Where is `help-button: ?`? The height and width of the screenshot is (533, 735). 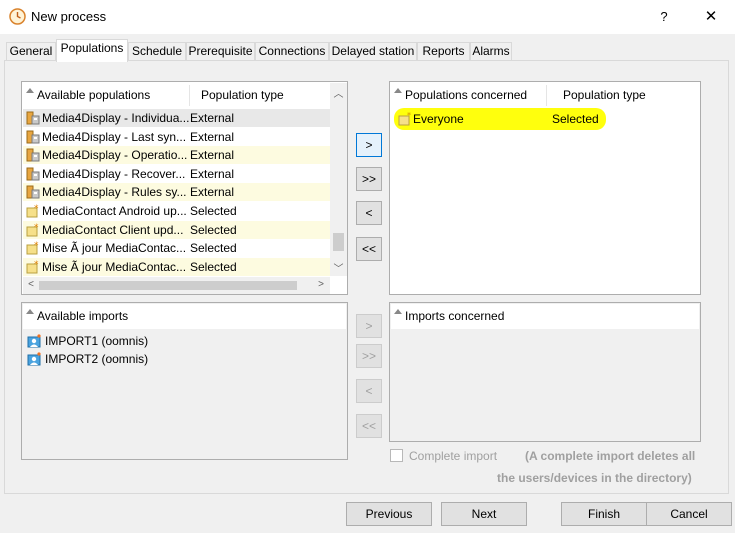 help-button: ? is located at coordinates (664, 17).